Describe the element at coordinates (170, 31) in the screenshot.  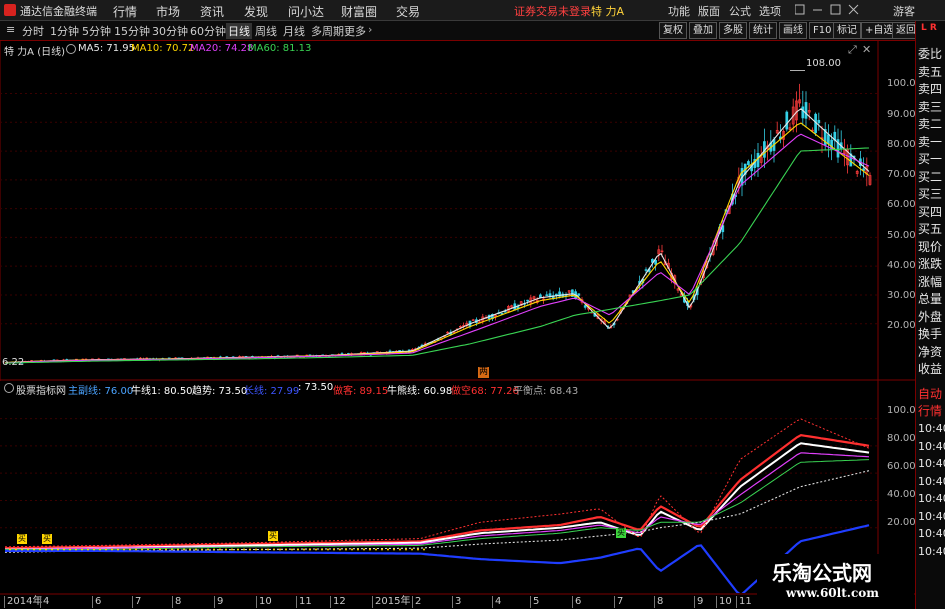
I see `period-30min: 30分钟` at that location.